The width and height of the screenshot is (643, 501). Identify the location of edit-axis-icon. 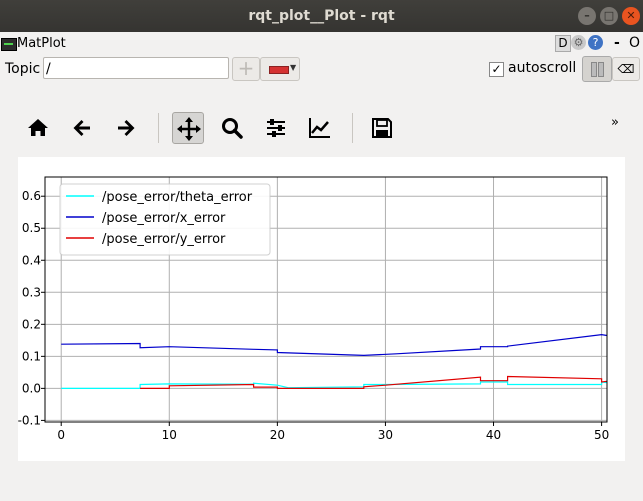
(319, 128).